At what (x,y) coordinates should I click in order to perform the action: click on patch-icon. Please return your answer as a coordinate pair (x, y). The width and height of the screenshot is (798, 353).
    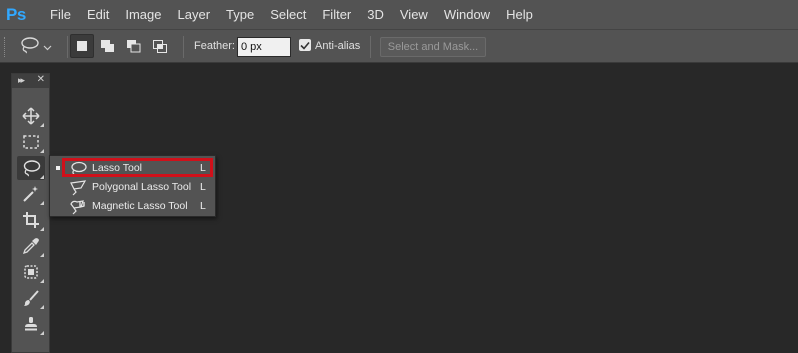
    Looking at the image, I should click on (31, 272).